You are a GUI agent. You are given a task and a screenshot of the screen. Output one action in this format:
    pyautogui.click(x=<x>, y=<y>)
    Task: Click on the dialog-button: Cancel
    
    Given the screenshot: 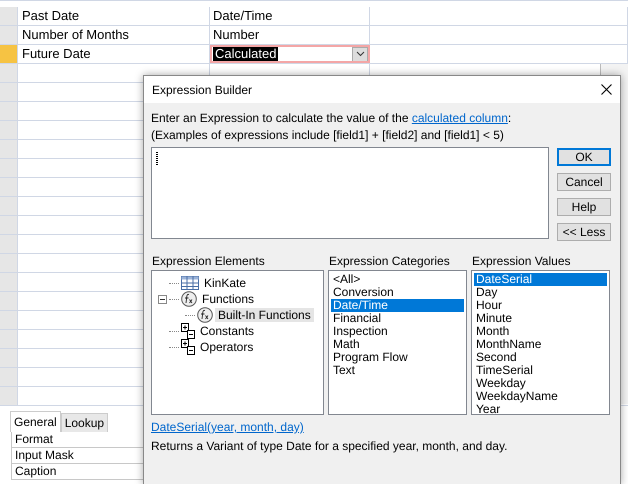 What is the action you would take?
    pyautogui.click(x=584, y=182)
    